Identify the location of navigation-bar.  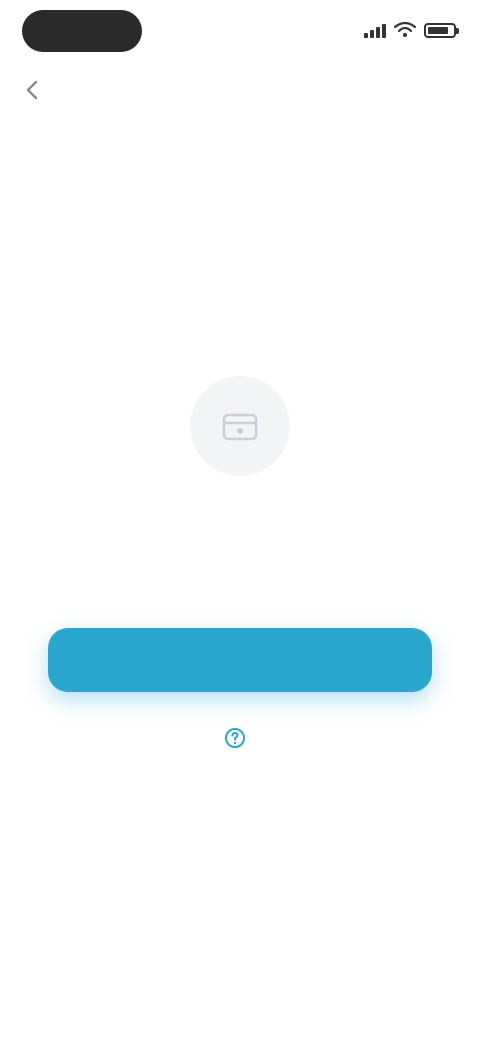
(240, 90).